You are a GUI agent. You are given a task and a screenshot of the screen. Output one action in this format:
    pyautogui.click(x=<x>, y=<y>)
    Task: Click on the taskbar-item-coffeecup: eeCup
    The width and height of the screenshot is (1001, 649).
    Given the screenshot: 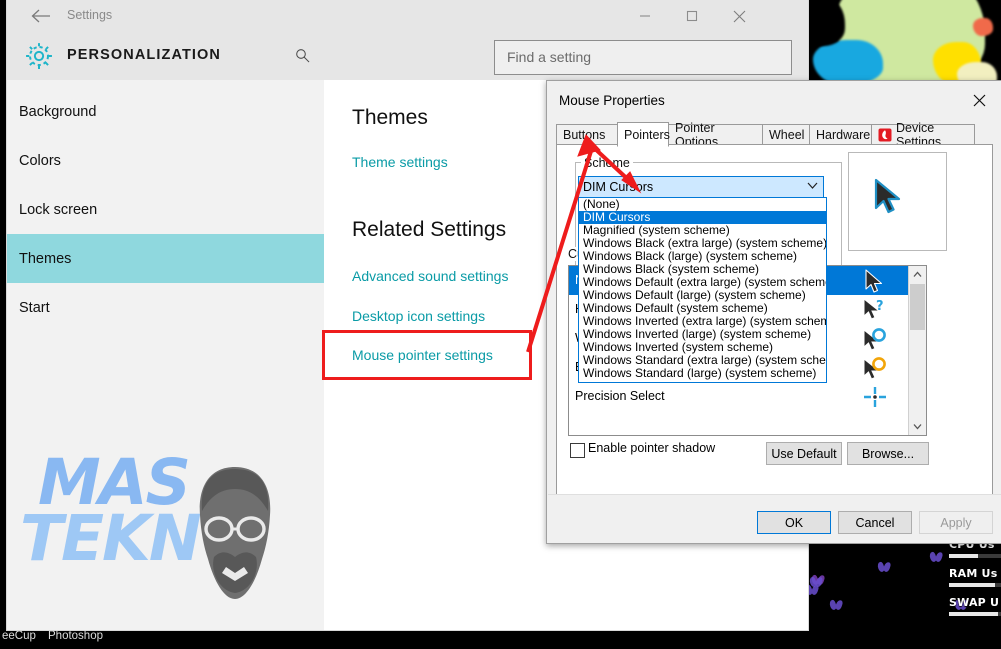 What is the action you would take?
    pyautogui.click(x=19, y=636)
    